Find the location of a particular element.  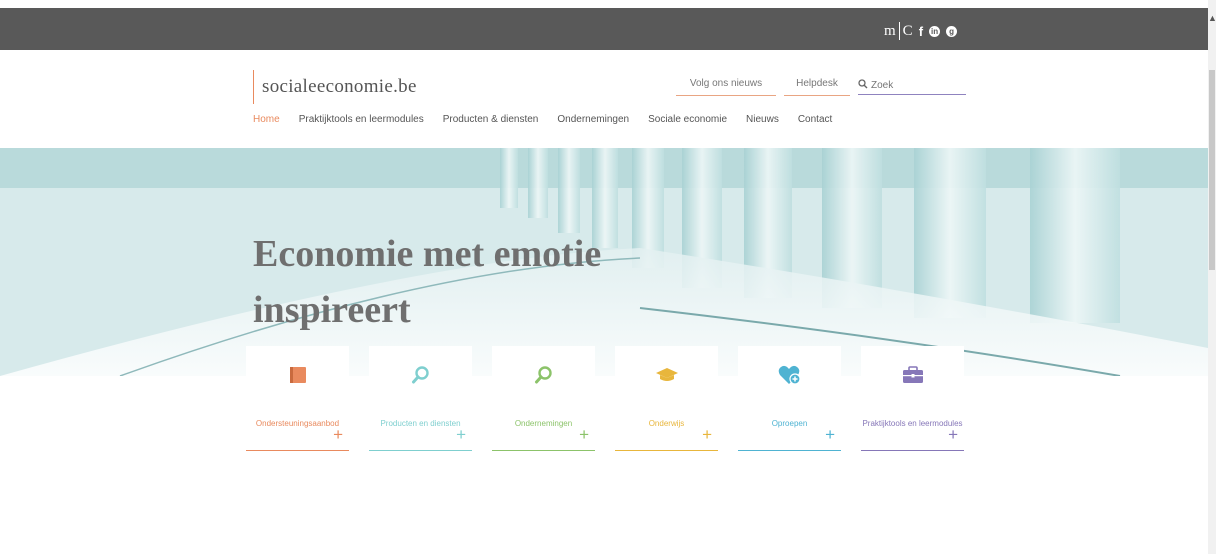

search-input is located at coordinates (916, 85).